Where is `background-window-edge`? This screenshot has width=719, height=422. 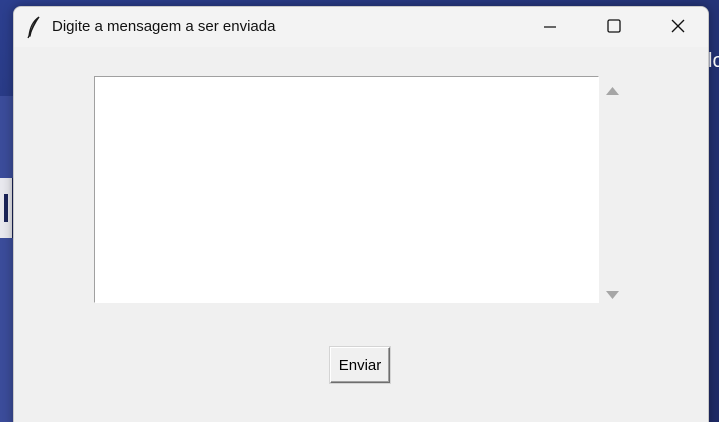 background-window-edge is located at coordinates (7, 259).